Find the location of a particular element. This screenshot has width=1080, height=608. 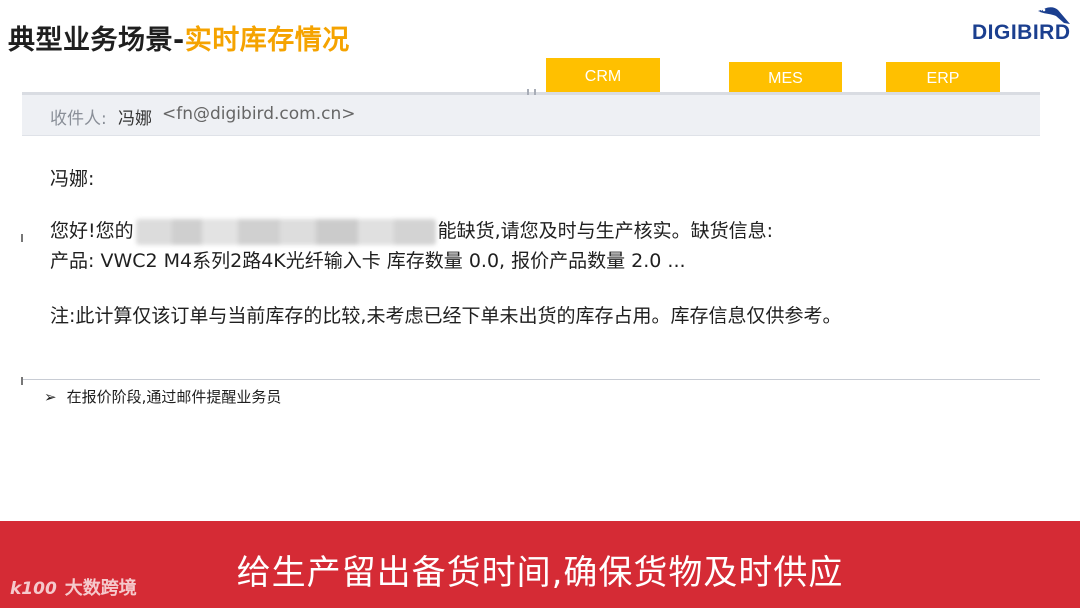

digibird-logo: DIGIBIRD is located at coordinates (1023, 25).